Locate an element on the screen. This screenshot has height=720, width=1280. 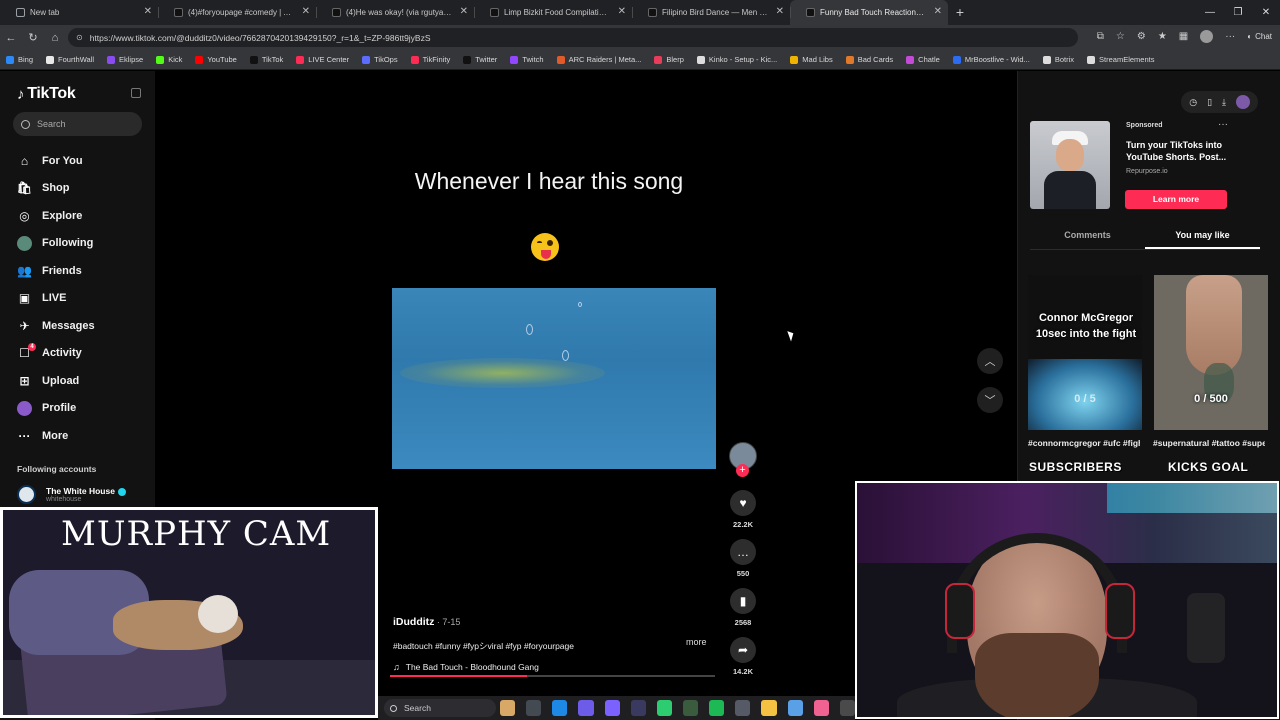
bookmark-item: FourthWall is located at coordinates (70, 59).